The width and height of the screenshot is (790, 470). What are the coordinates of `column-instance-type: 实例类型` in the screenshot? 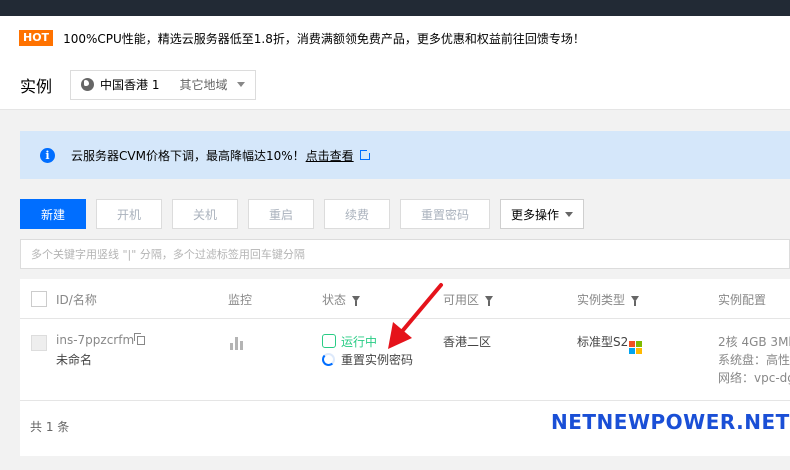 It's located at (608, 299).